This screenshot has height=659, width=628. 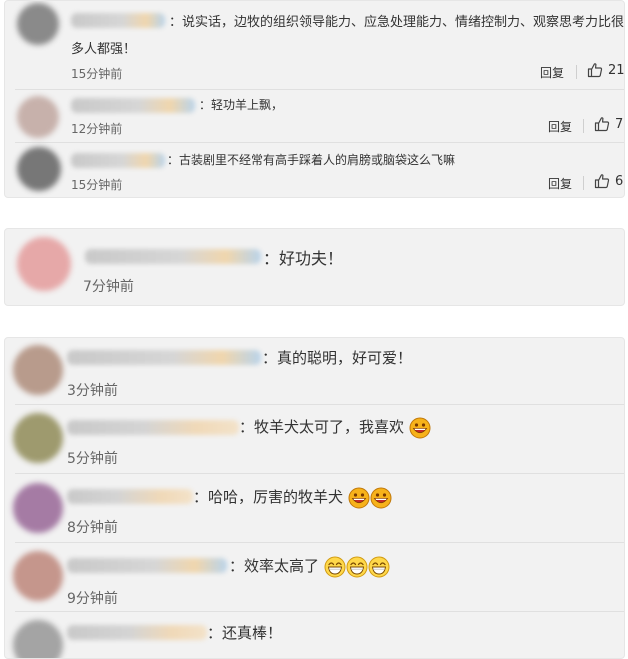 I want to click on like-count: 6, so click(x=619, y=181).